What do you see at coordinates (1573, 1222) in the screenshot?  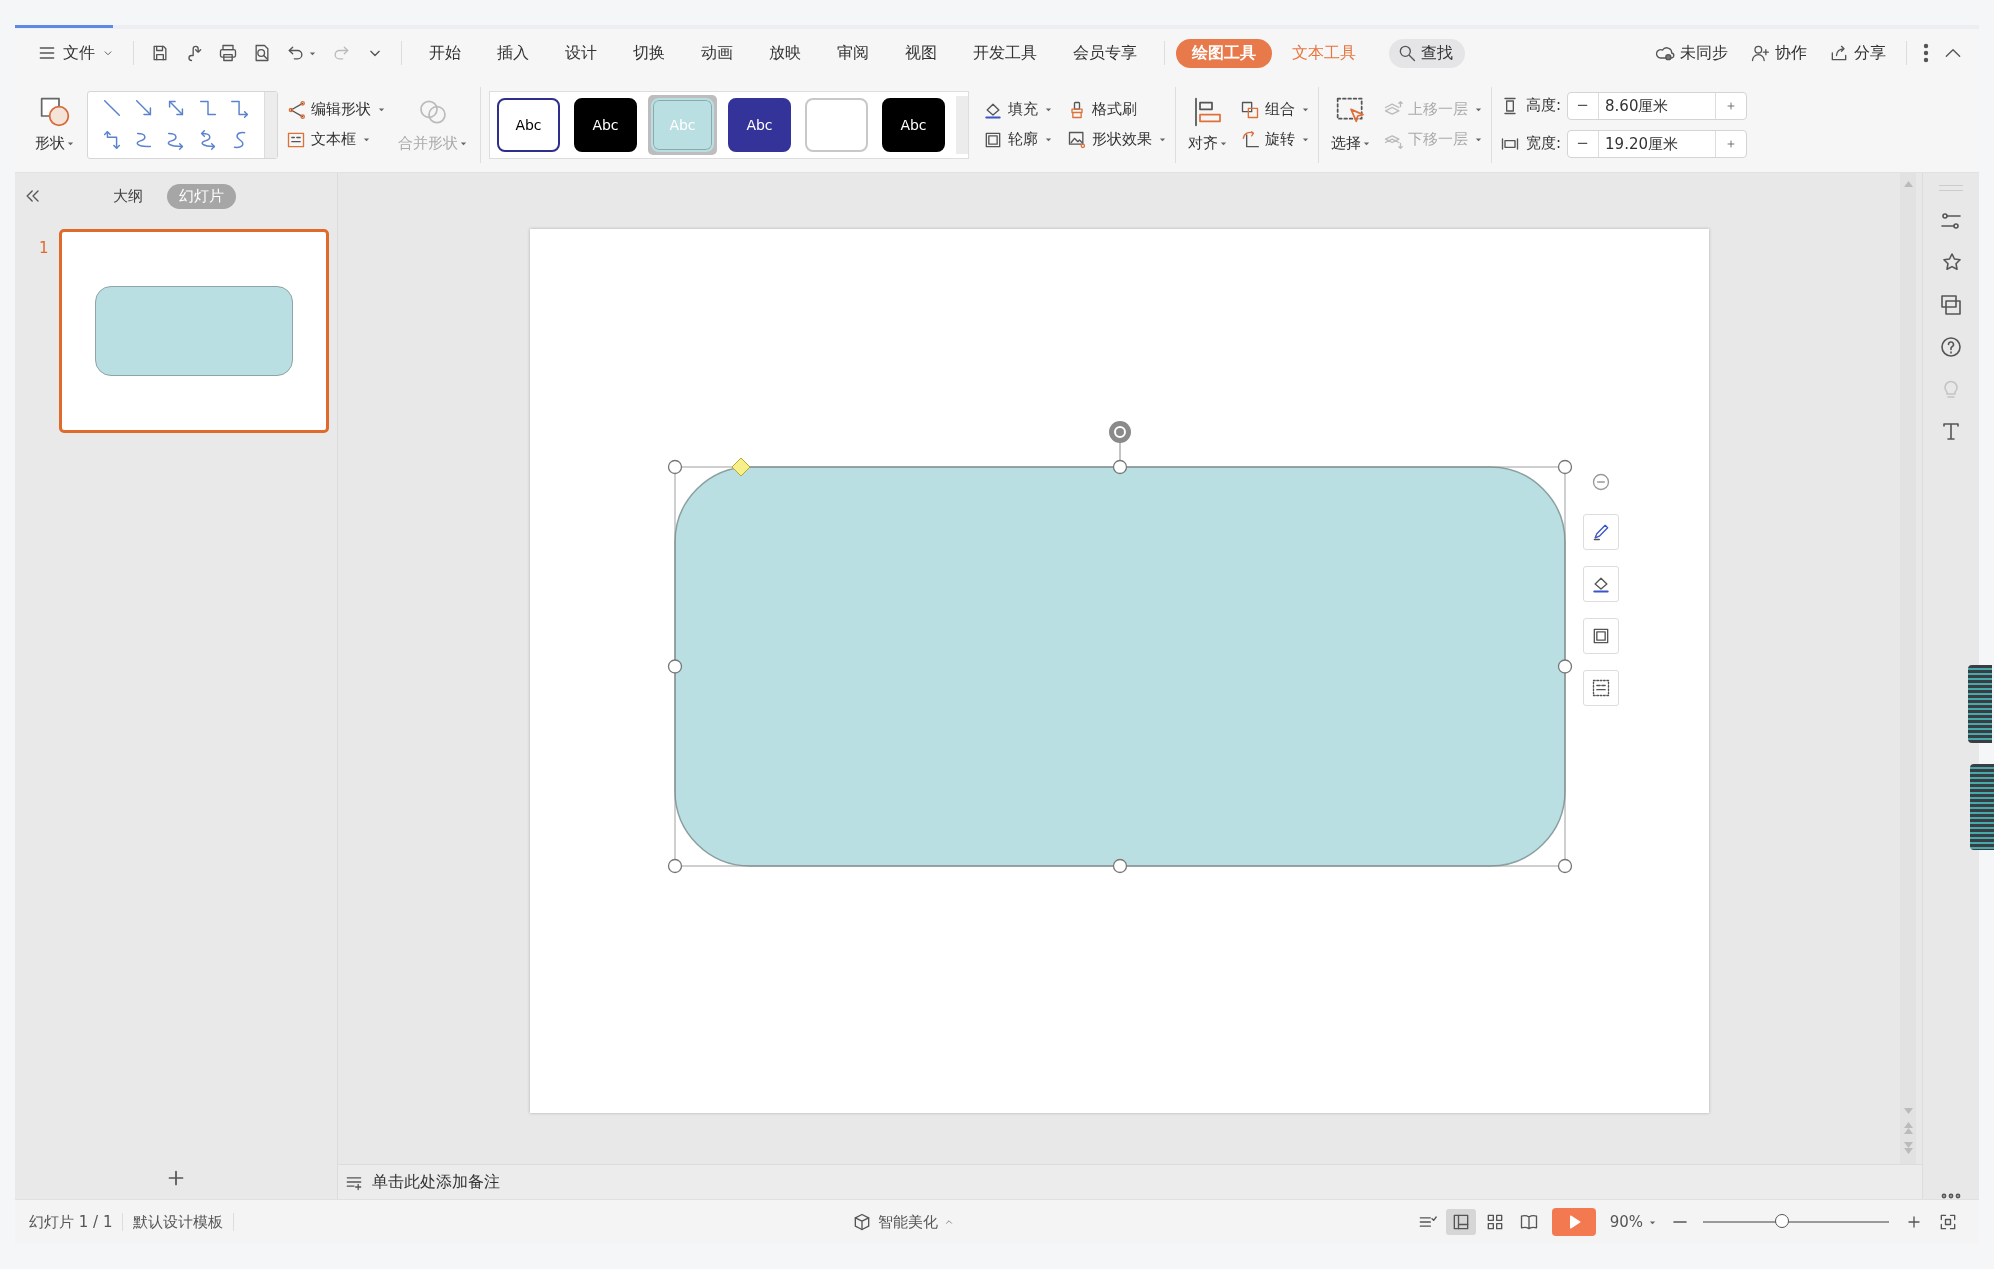 I see `slideshow-button` at bounding box center [1573, 1222].